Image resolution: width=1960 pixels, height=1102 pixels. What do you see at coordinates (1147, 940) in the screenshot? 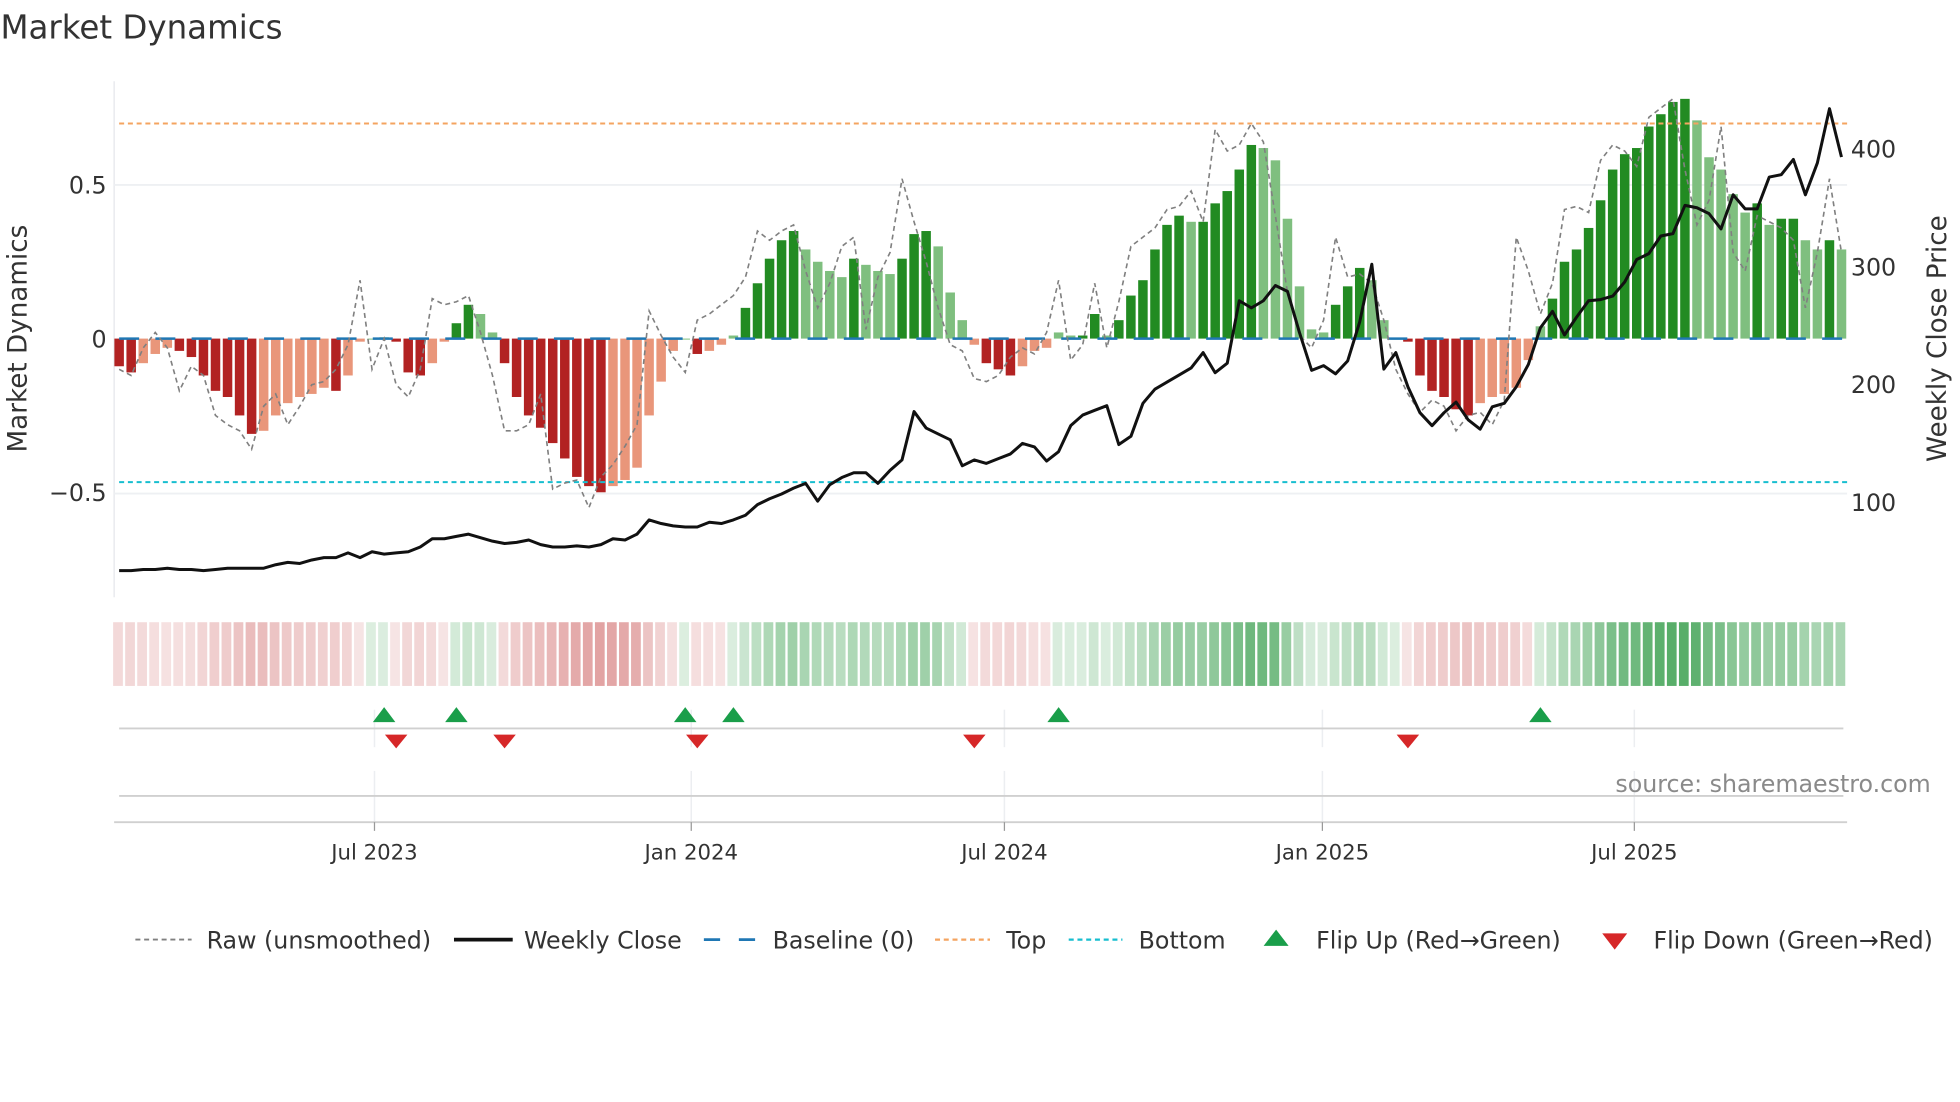
I see `legend-item-bottom: Bottom` at bounding box center [1147, 940].